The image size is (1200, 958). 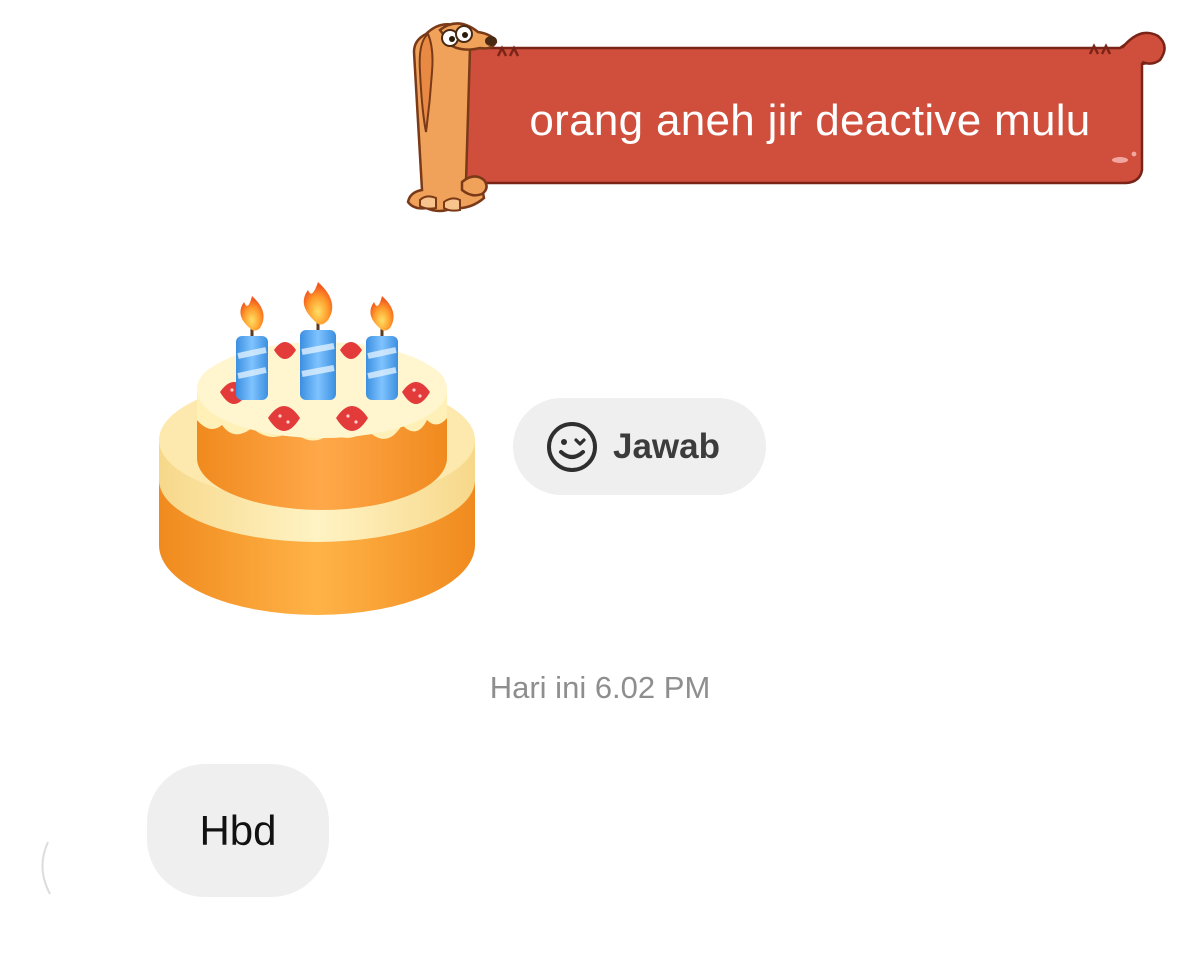 I want to click on reply-button: Jawab, so click(x=639, y=446).